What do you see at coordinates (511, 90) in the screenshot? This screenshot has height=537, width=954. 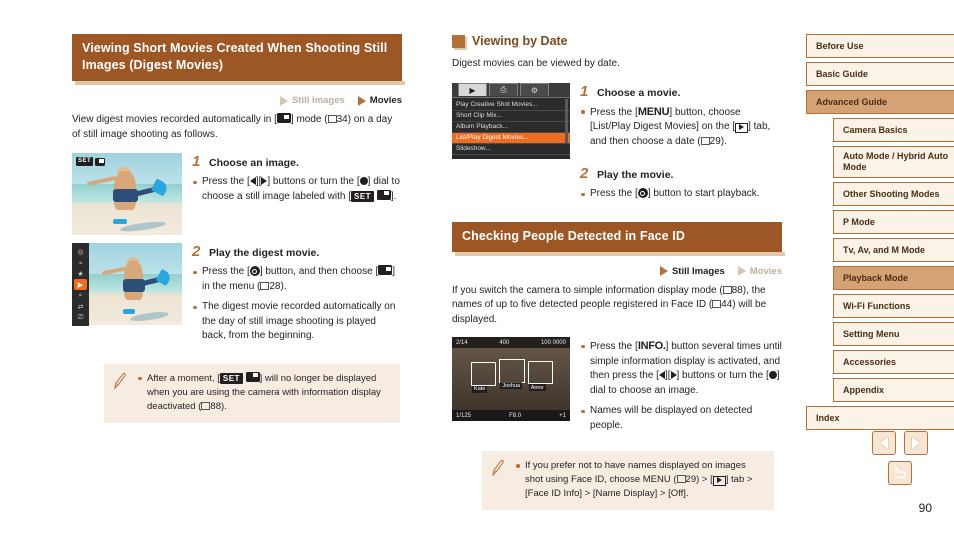 I see `menu-tab-bar: ▶ ⎙ ⚙` at bounding box center [511, 90].